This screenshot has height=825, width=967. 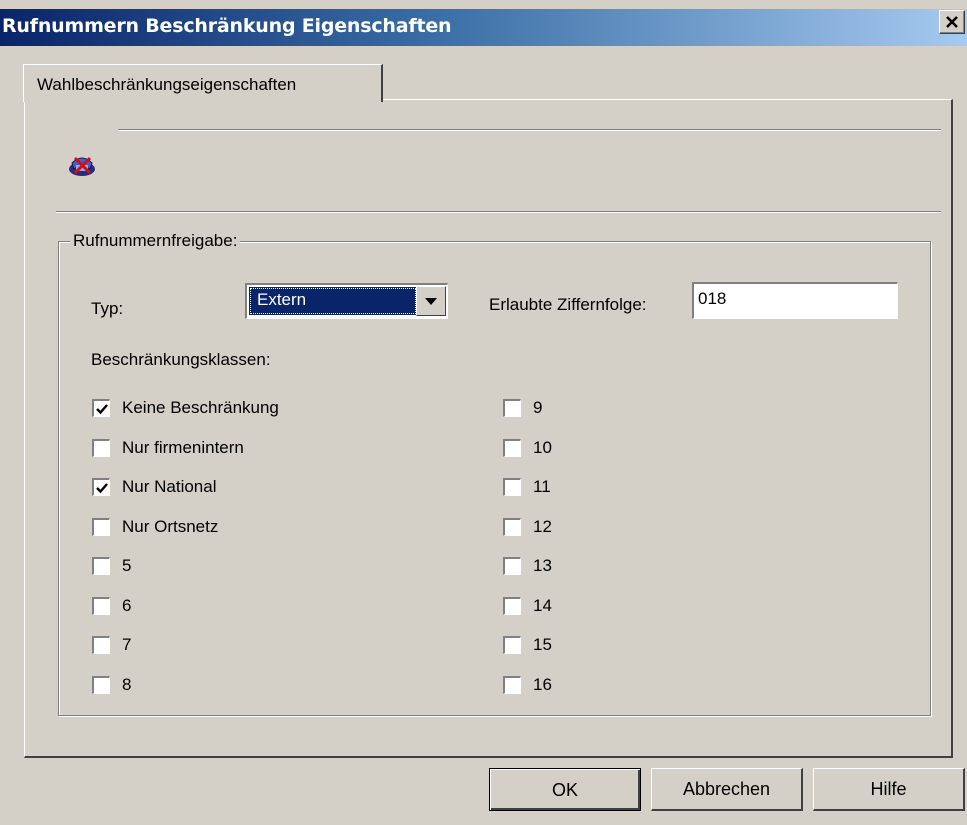 I want to click on tab-wahlbeschraenkungseigenschaften: Wahlbeschränkungseigenschaften, so click(x=203, y=83).